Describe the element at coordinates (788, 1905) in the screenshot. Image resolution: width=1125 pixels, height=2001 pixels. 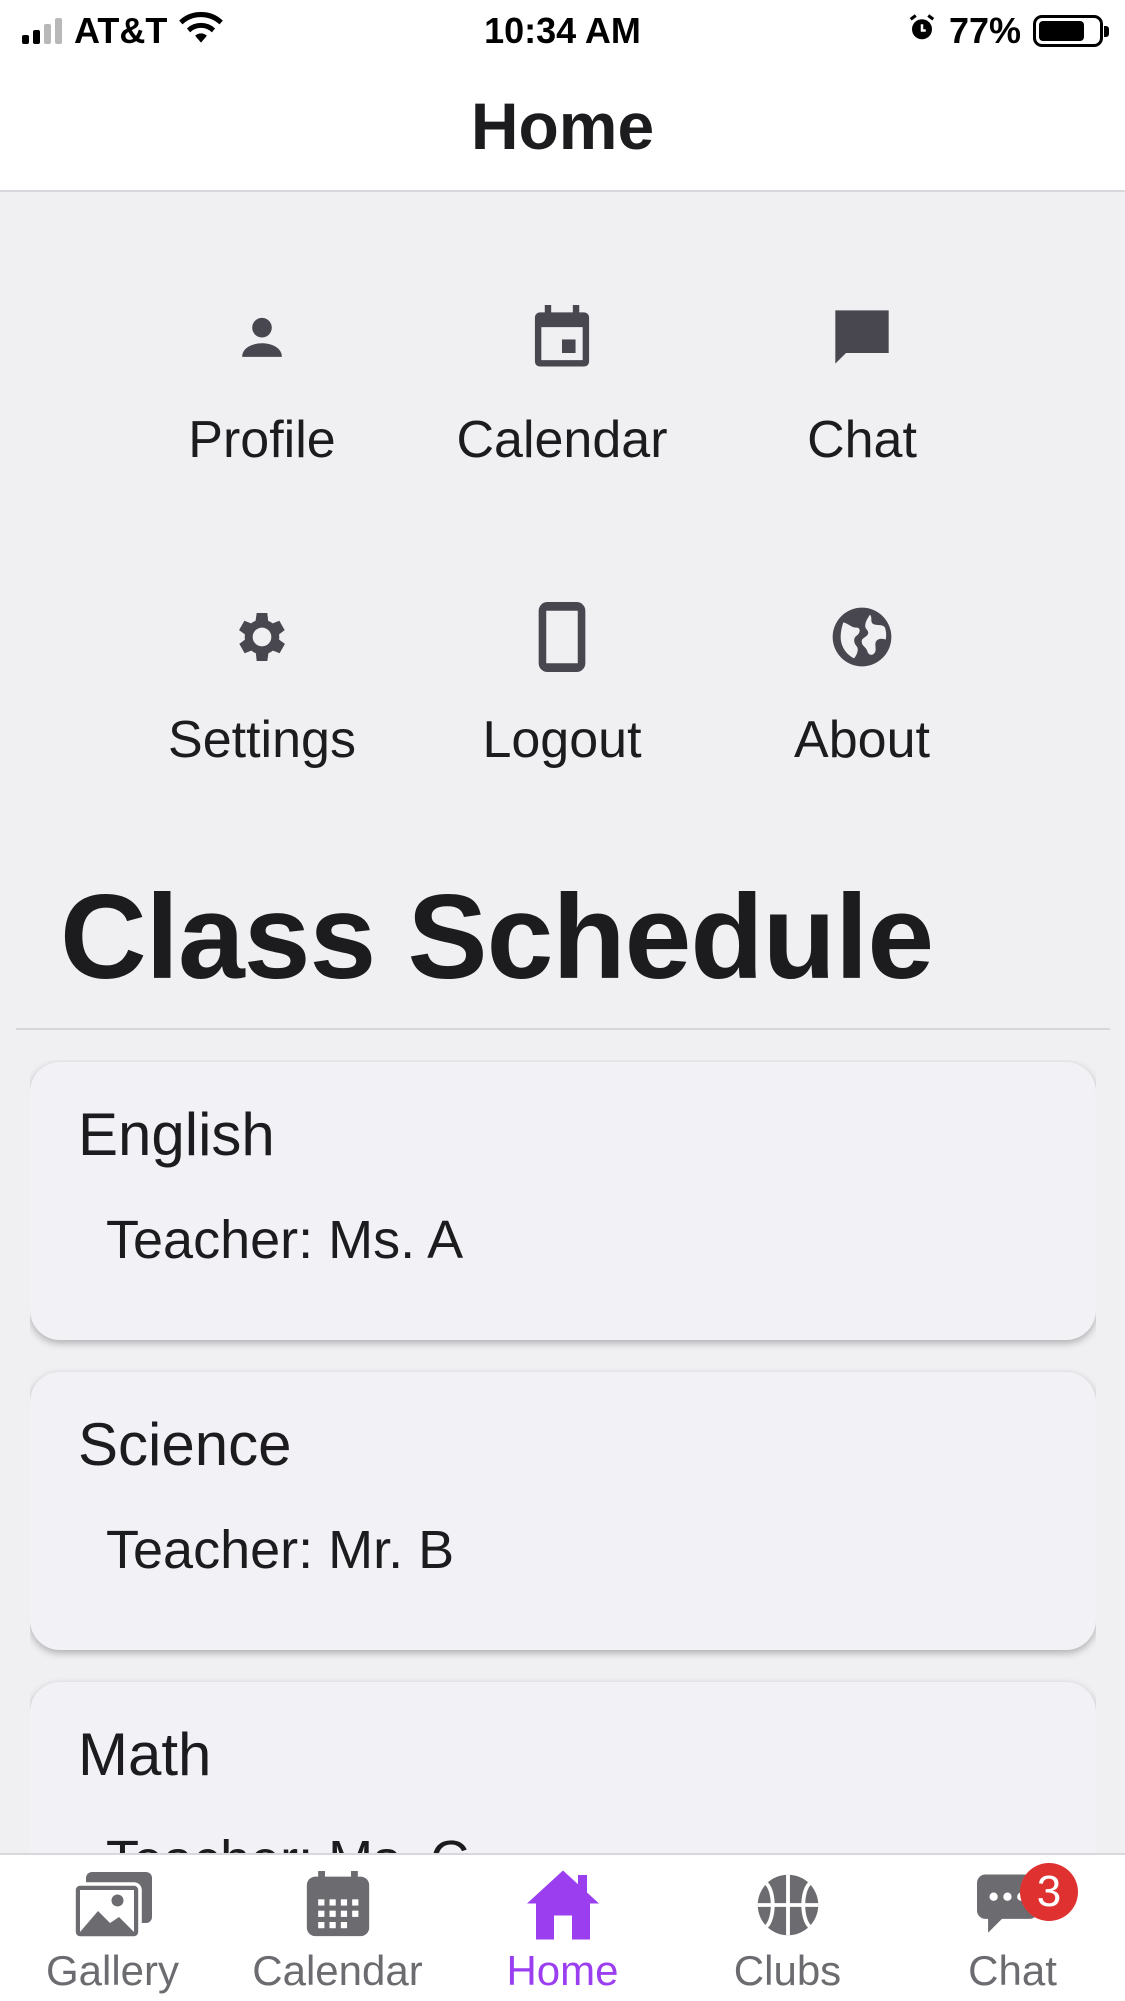
I see `basketball-icon` at that location.